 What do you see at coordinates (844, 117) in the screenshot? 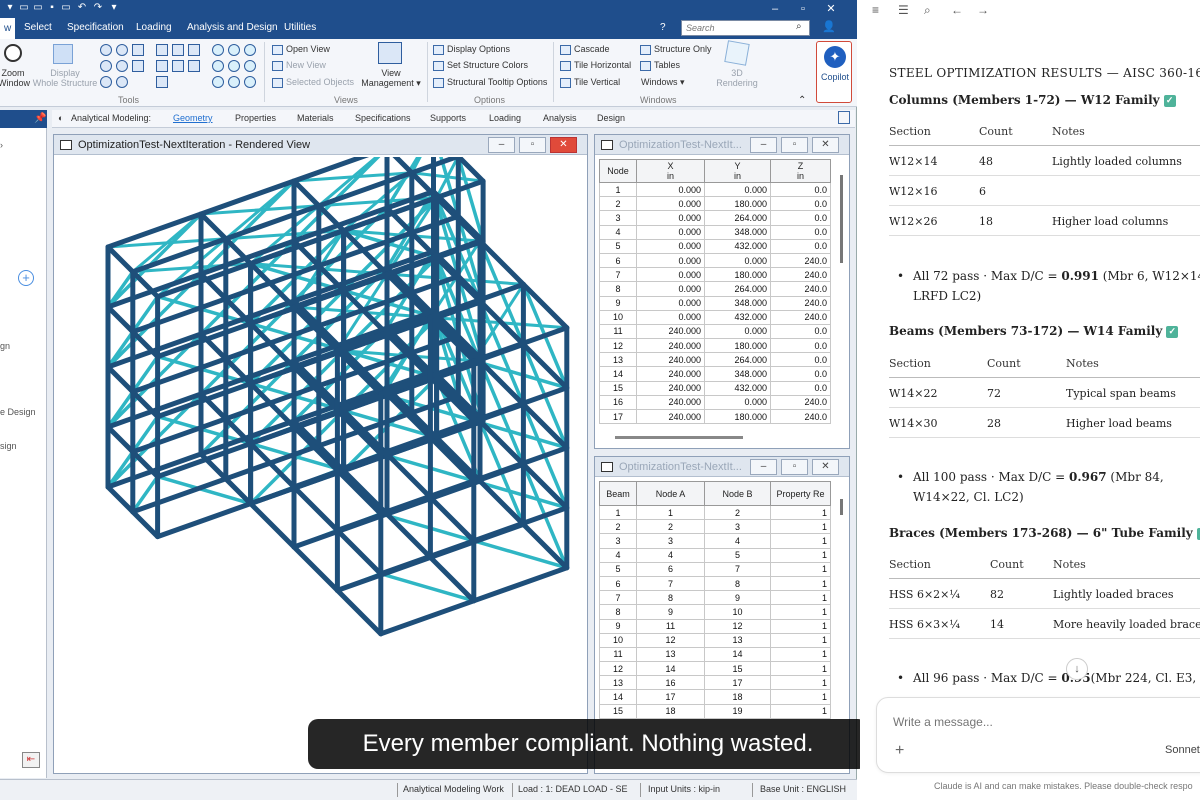
I see `panel-toggle-icon` at bounding box center [844, 117].